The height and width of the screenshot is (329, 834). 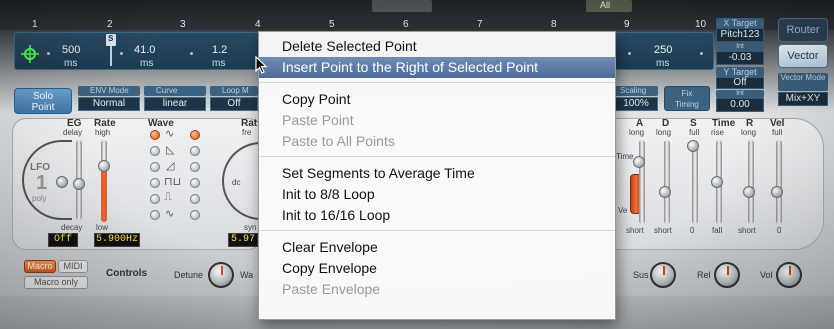 What do you see at coordinates (250, 227) in the screenshot?
I see `syn-label: syn` at bounding box center [250, 227].